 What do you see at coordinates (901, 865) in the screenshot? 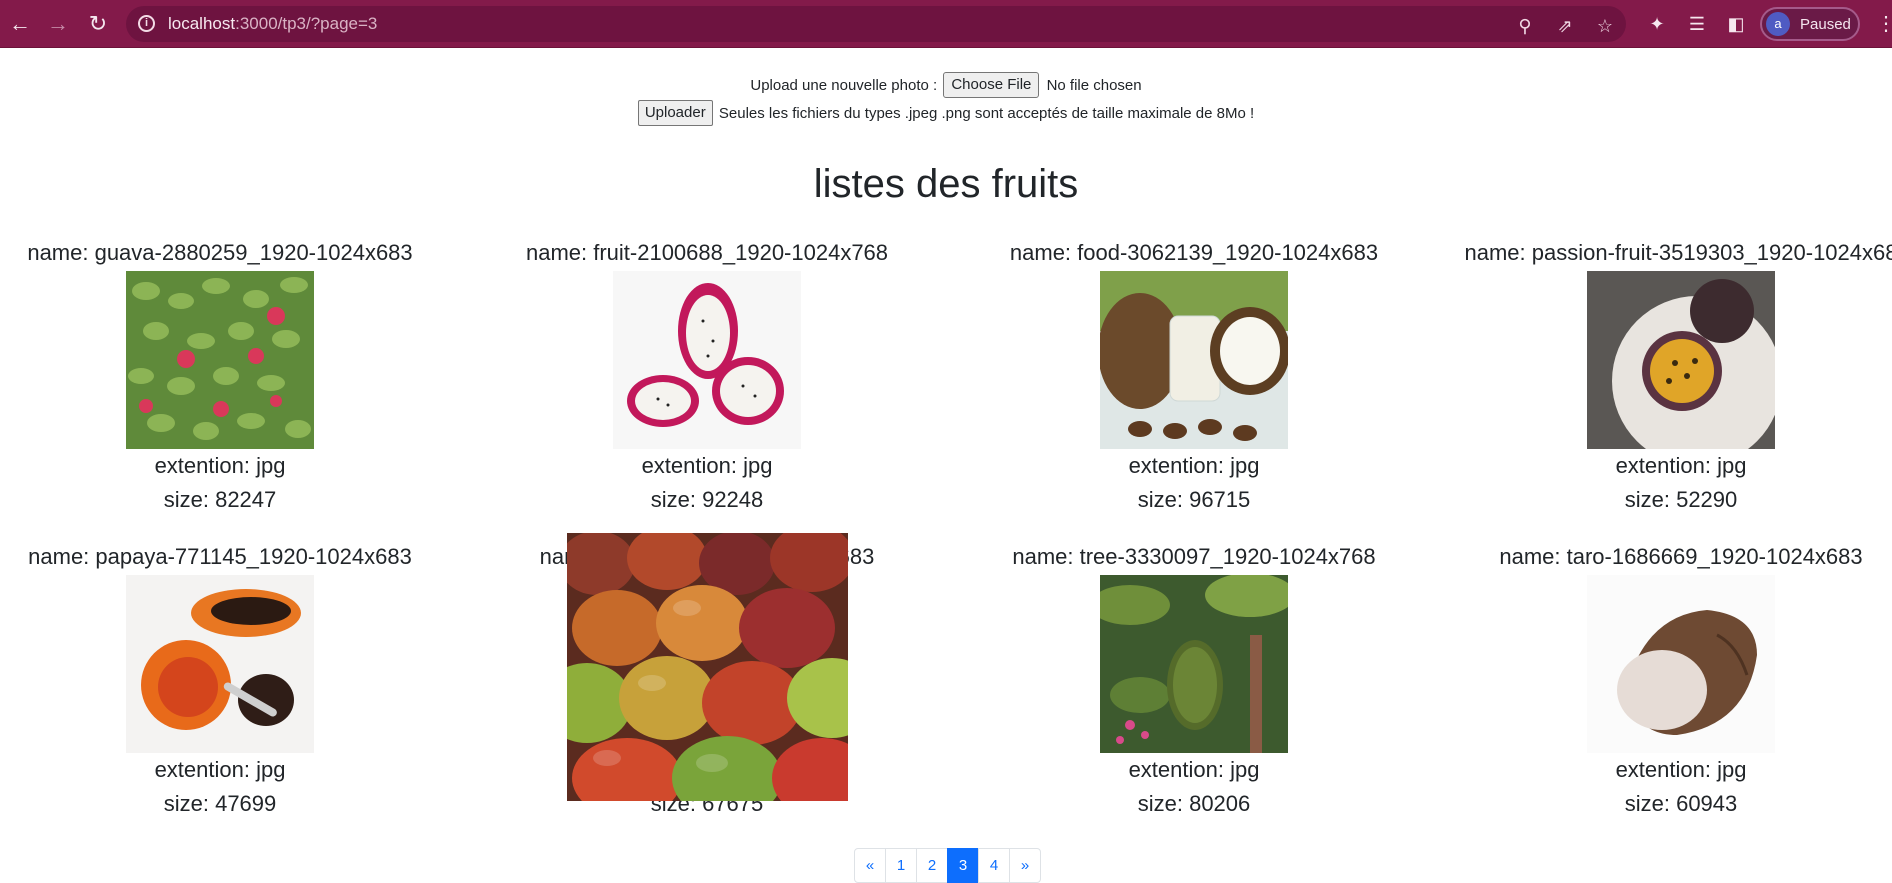
I see `pagination-page-1: 1` at bounding box center [901, 865].